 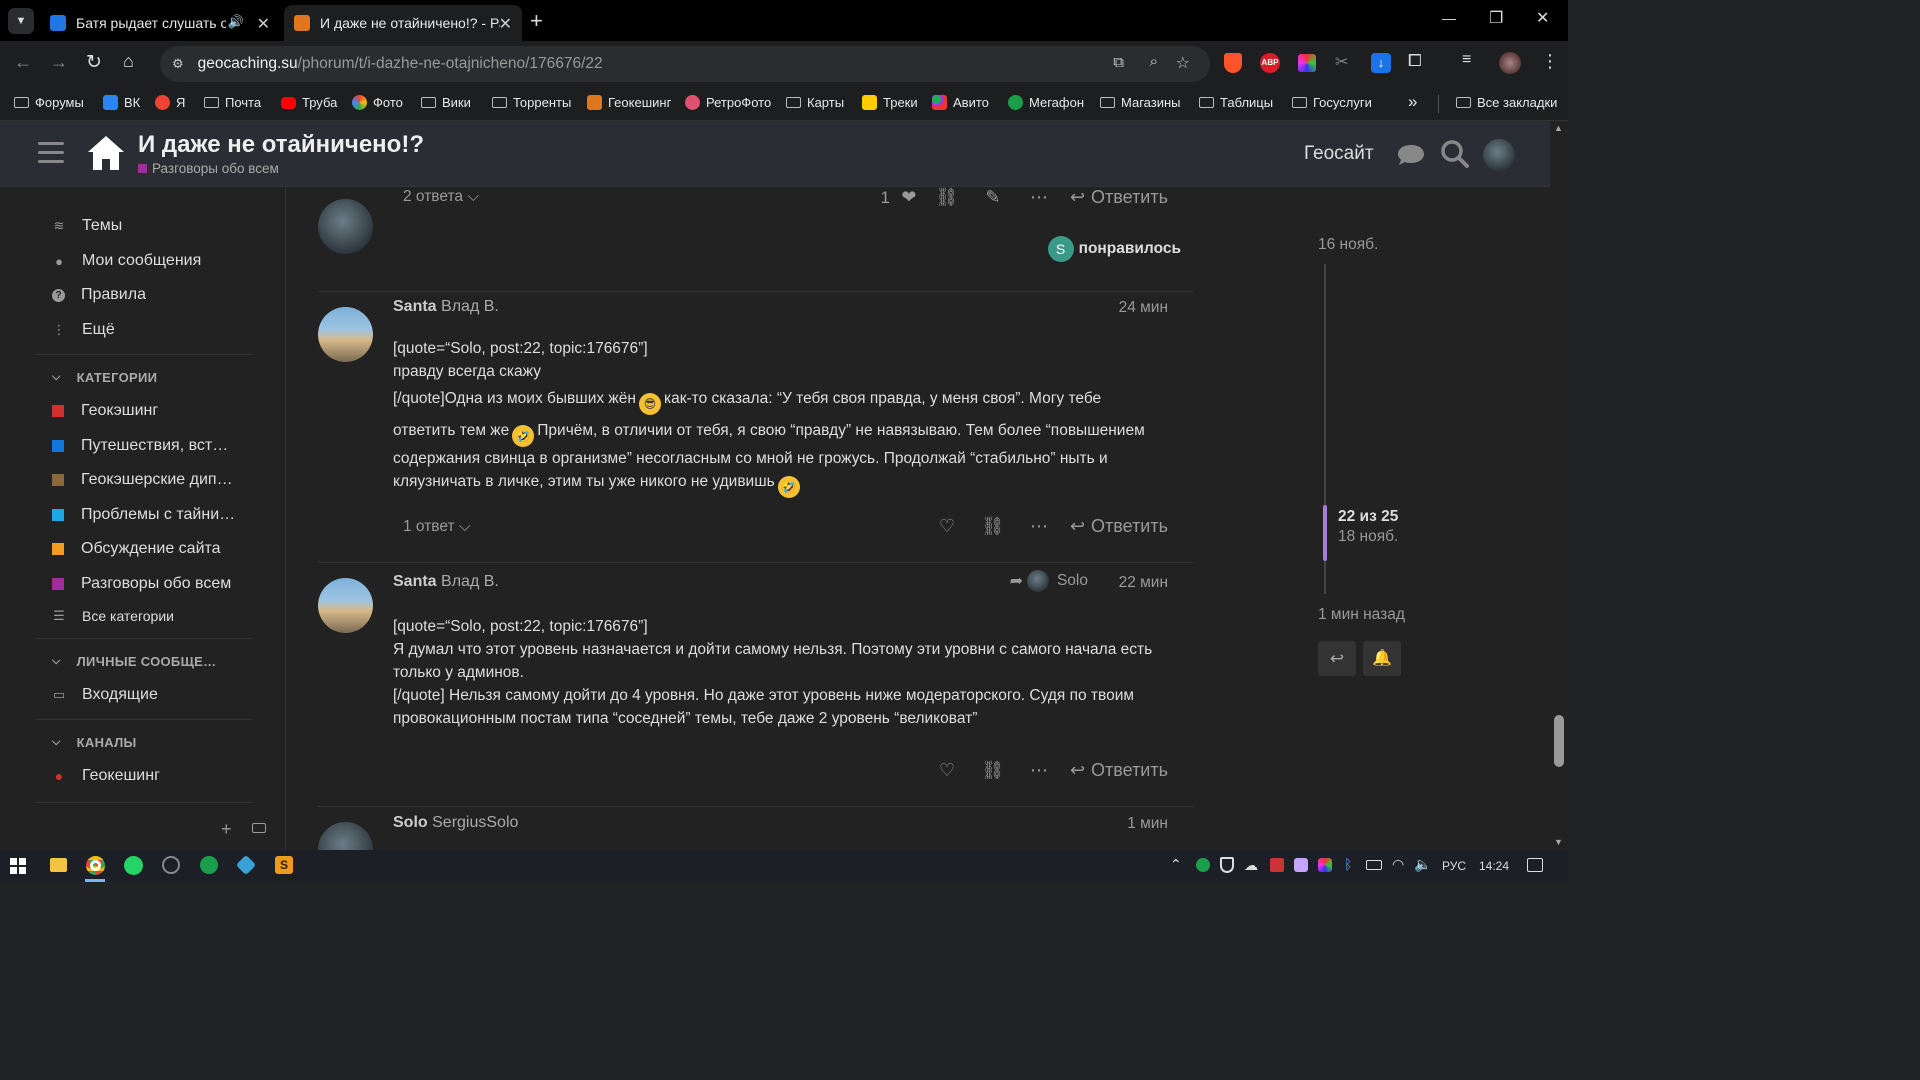 I want to click on reload-icon: ↻, so click(x=94, y=62).